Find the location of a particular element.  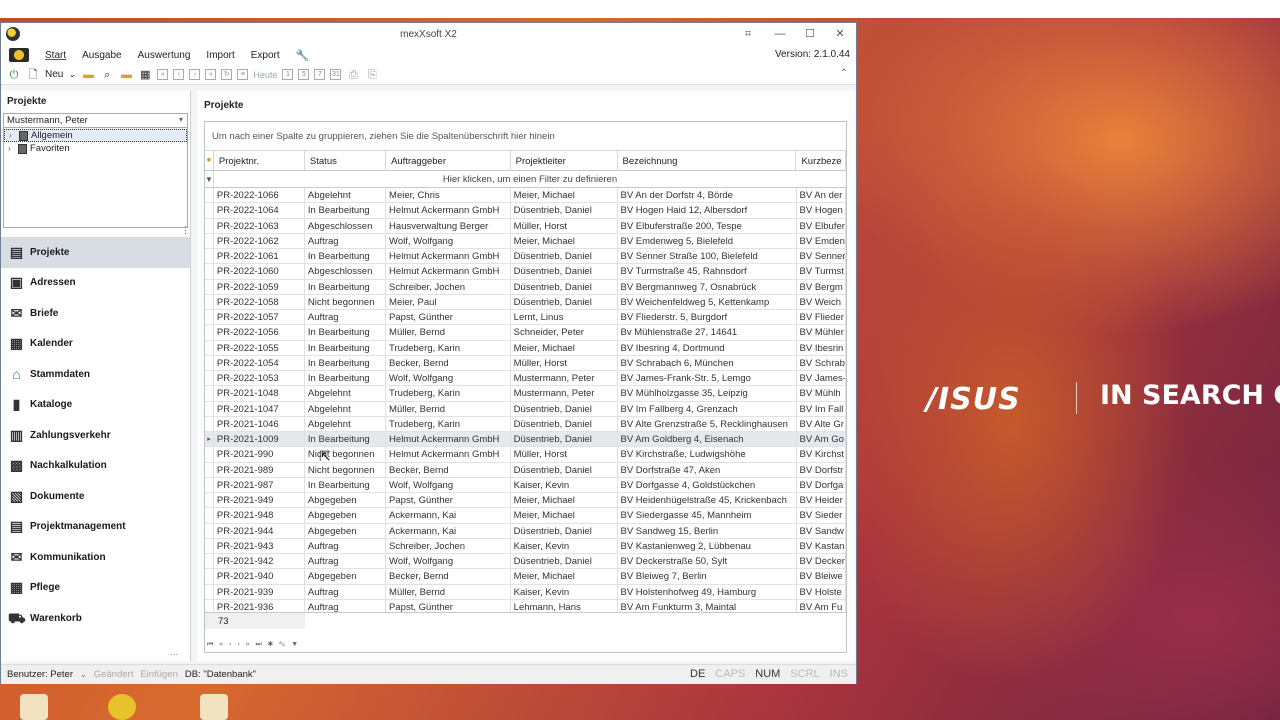

table-cell: PR-2022-1055 is located at coordinates (259, 347).